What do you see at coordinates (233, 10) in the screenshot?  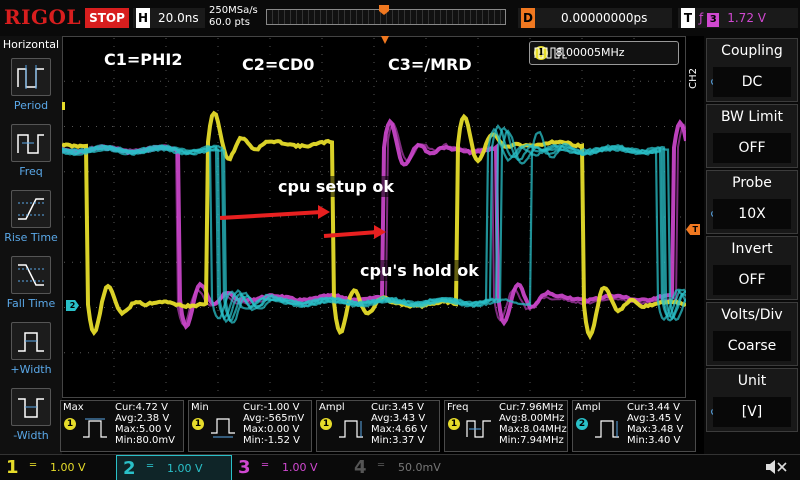 I see `sample-rate: 250MSa/s` at bounding box center [233, 10].